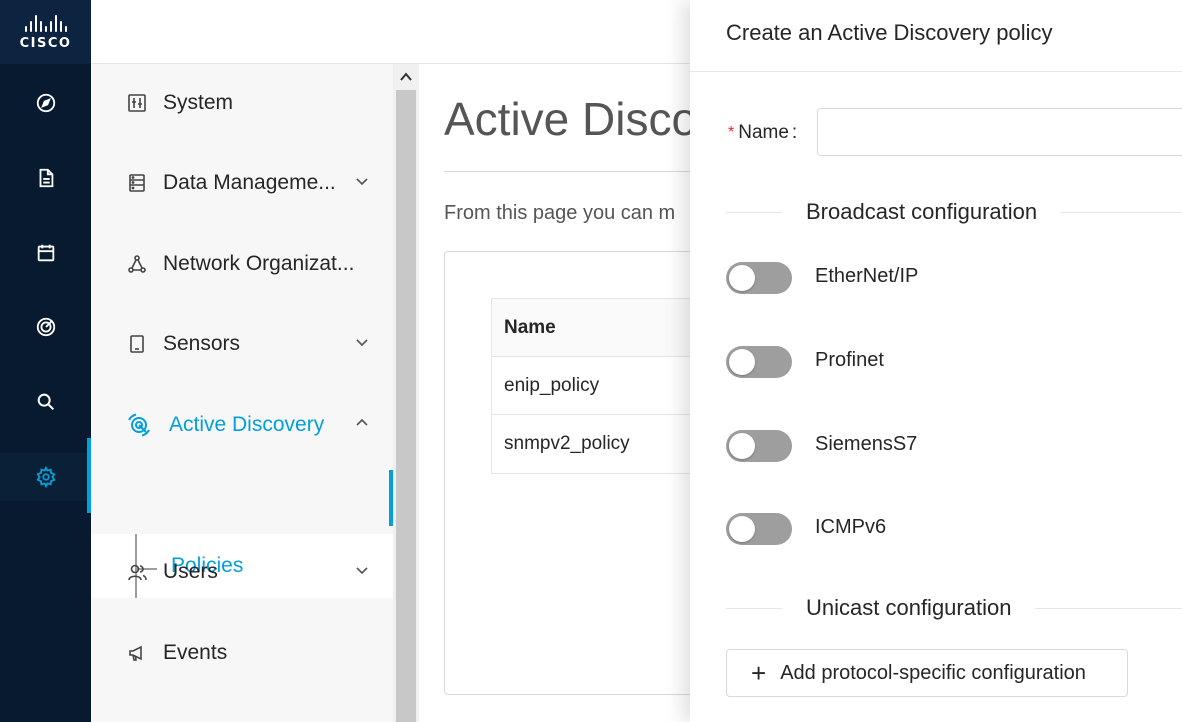 Image resolution: width=1182 pixels, height=722 pixels. What do you see at coordinates (731, 132) in the screenshot?
I see `required-mark: *` at bounding box center [731, 132].